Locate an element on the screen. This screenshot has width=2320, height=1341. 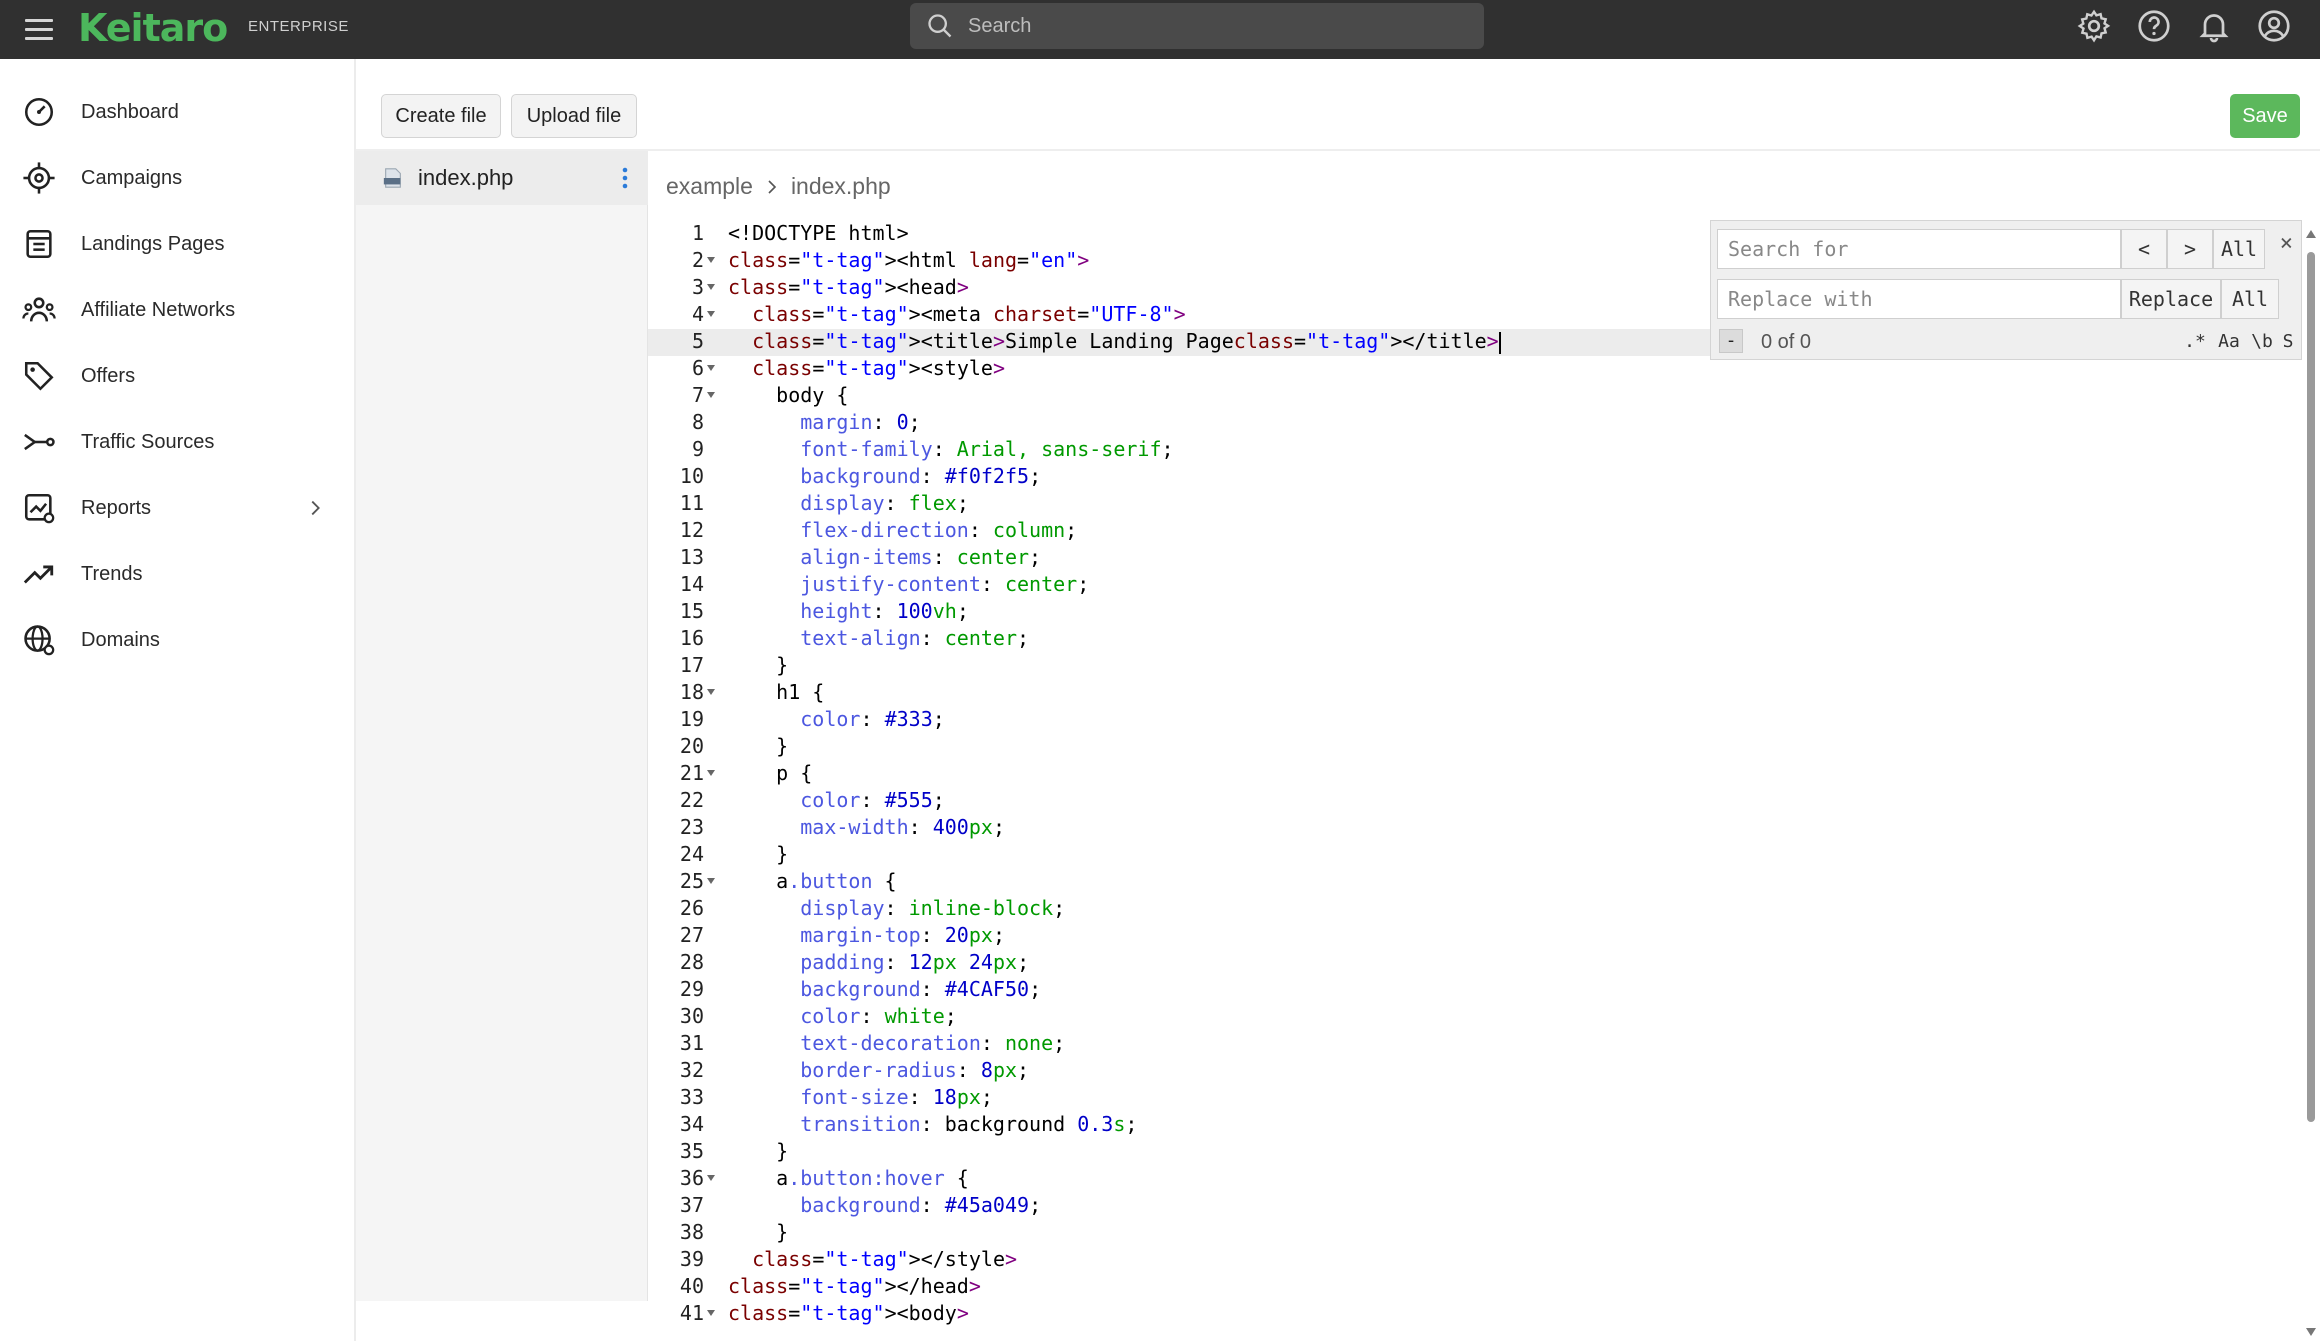
code-line: 32 border-radius: 8px; is located at coordinates (1473, 1071).